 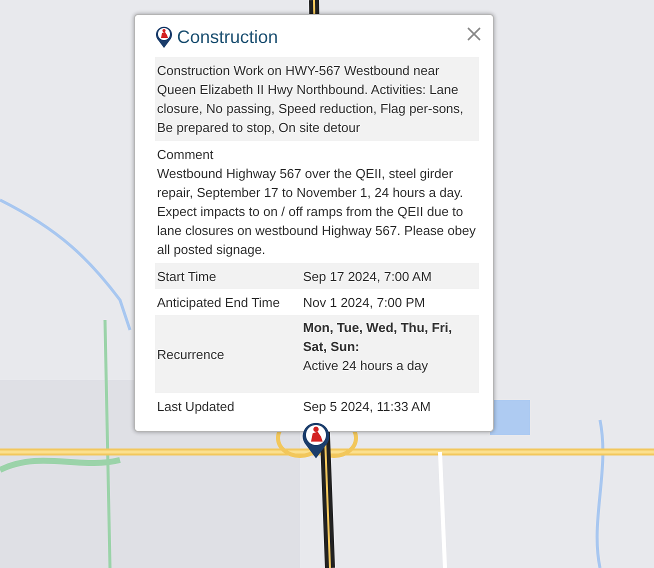 I want to click on close-icon, so click(x=474, y=34).